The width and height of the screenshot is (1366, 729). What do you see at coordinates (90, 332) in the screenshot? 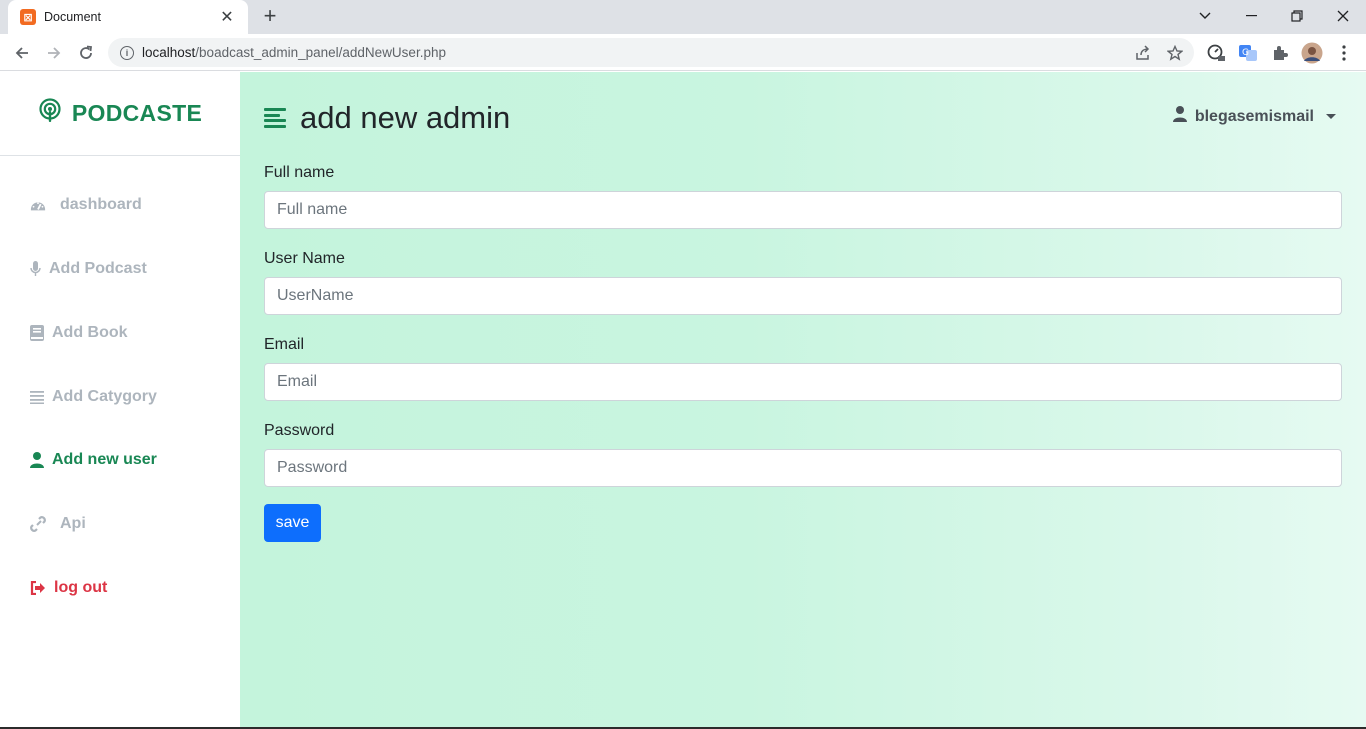
I see `sidebar-item-label: Add Book` at bounding box center [90, 332].